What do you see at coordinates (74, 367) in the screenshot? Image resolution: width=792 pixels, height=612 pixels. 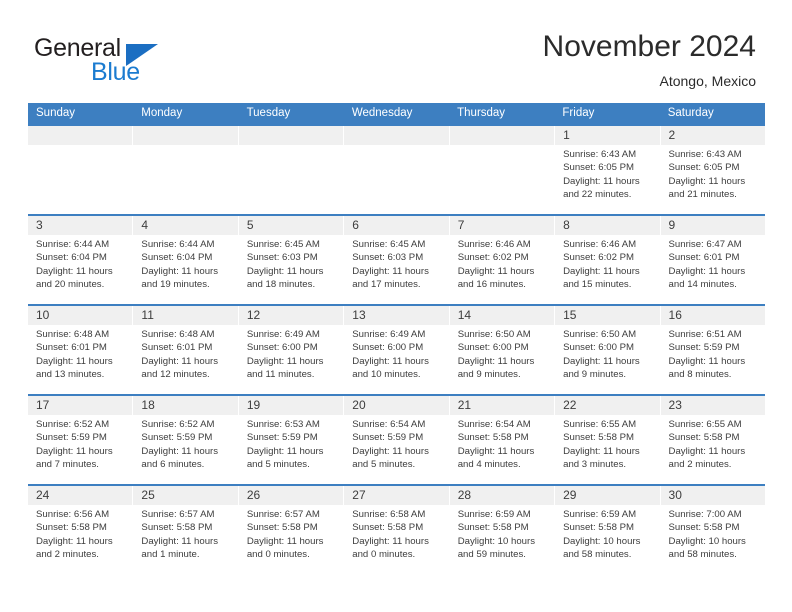 I see `daylight-text: Daylight: 11 hours and 13 minutes.` at bounding box center [74, 367].